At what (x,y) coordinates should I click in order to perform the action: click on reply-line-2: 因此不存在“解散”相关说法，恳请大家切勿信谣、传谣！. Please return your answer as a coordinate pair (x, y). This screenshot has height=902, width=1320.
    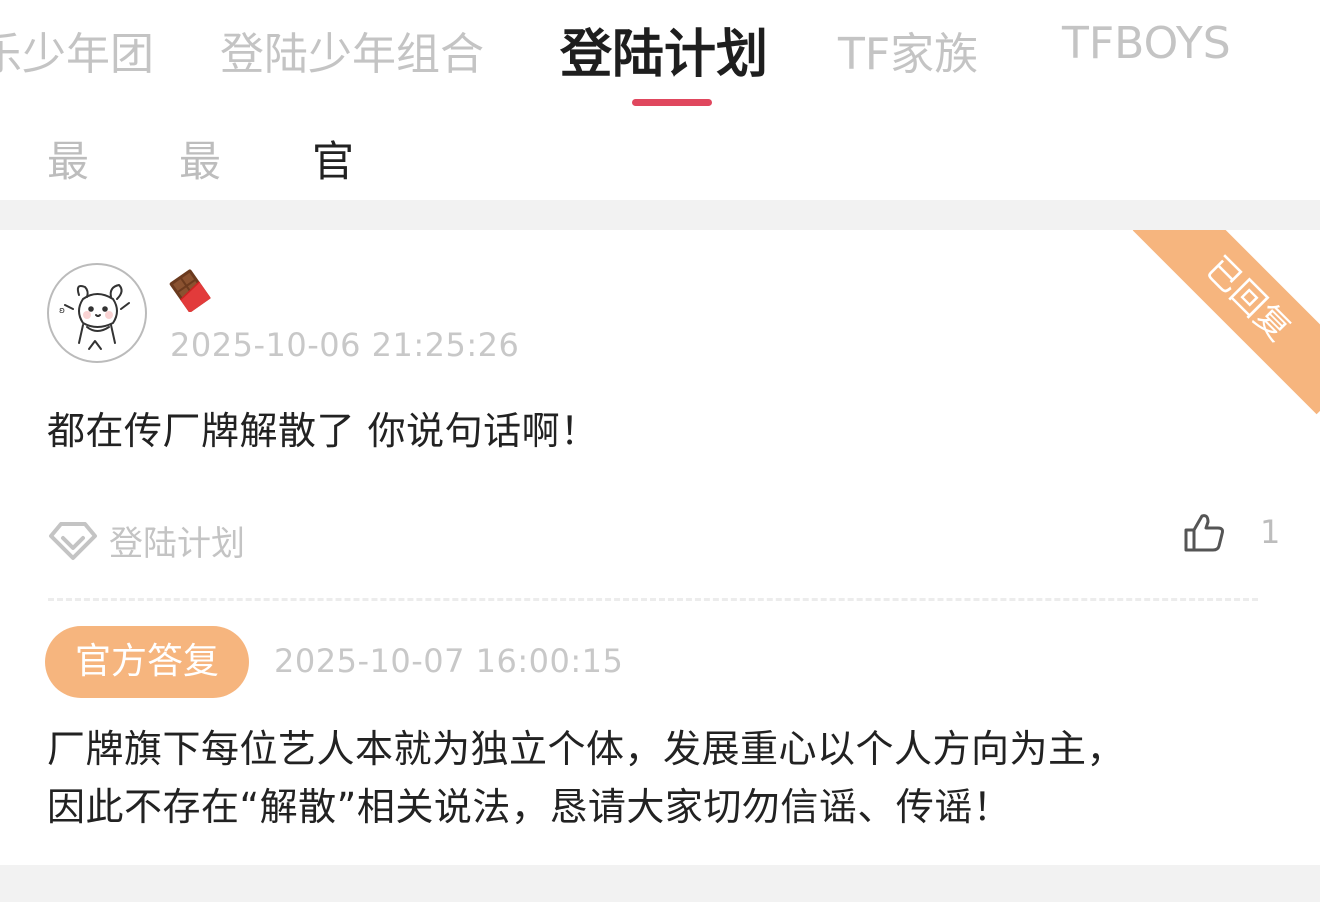
    Looking at the image, I should click on (529, 807).